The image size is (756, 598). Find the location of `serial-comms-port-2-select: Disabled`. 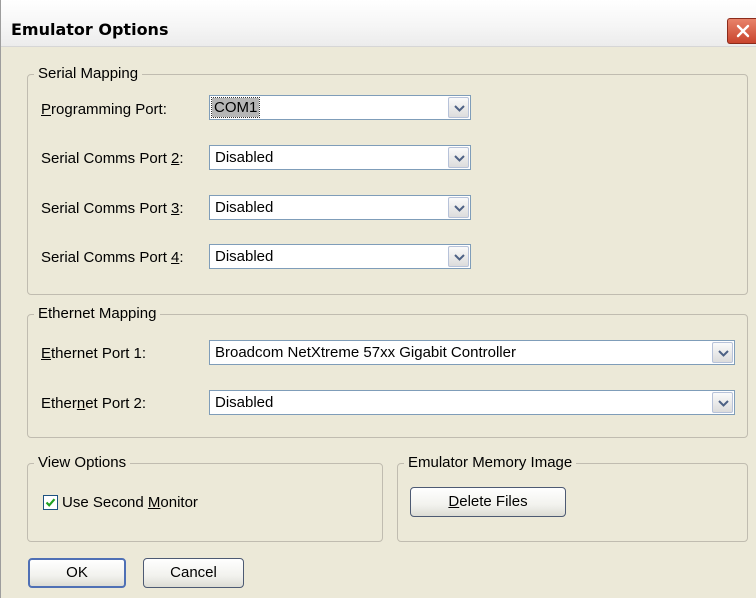

serial-comms-port-2-select: Disabled is located at coordinates (340, 157).